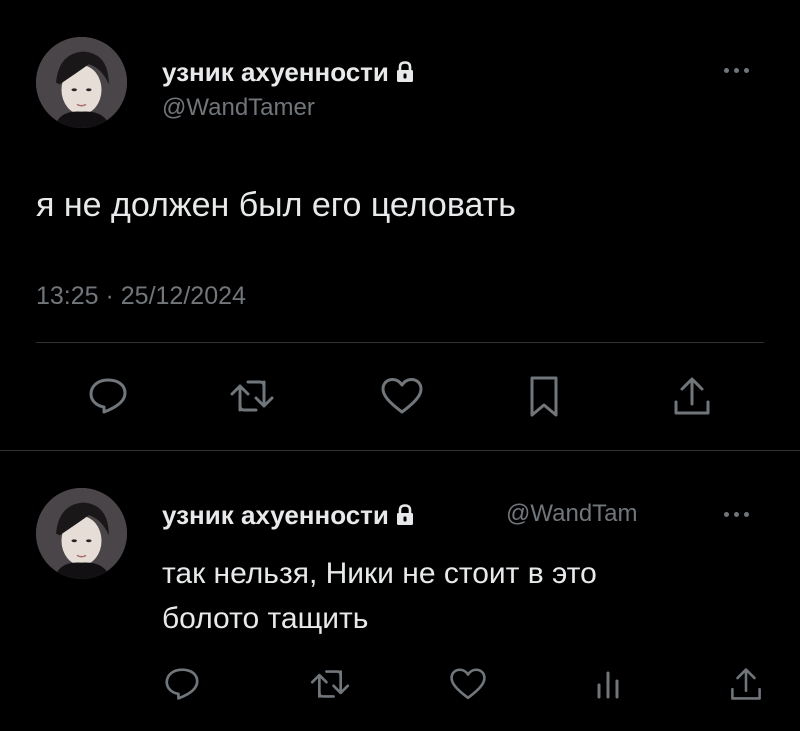  What do you see at coordinates (238, 108) in the screenshot?
I see `author-handle: @WandTamer` at bounding box center [238, 108].